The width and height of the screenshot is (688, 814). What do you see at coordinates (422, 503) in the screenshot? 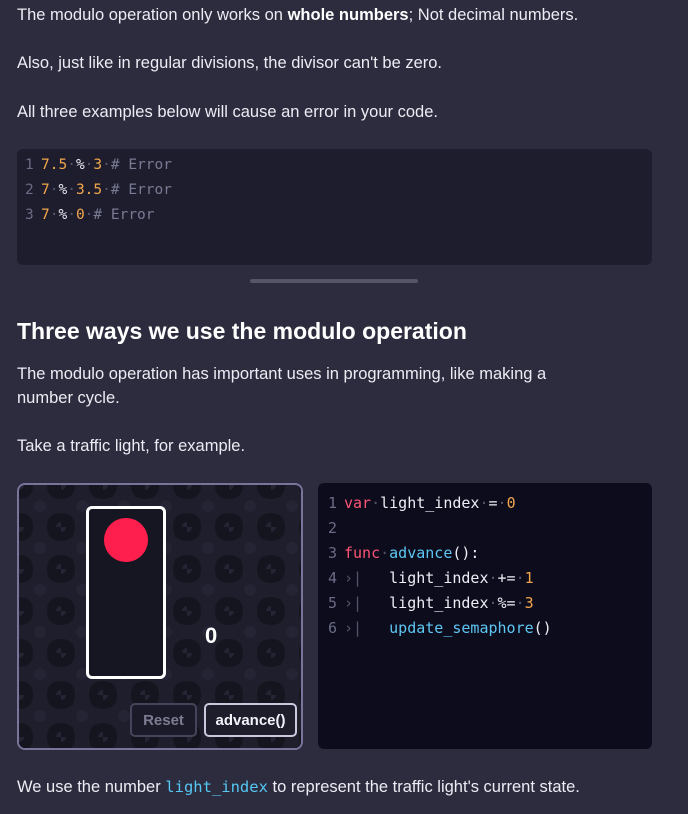
I see `code-line: 1 var·light_index·=·0` at bounding box center [422, 503].